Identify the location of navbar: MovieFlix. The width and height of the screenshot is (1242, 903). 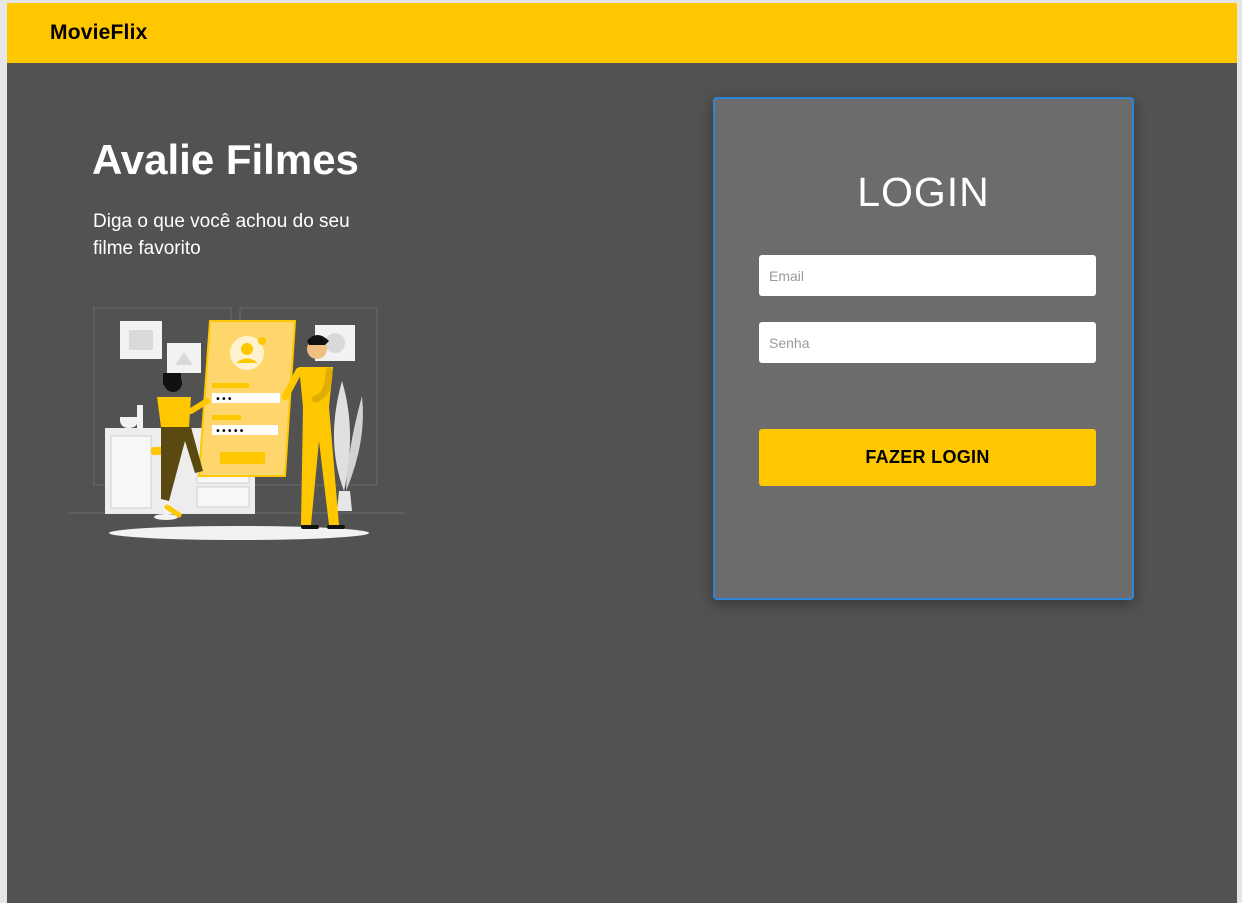
(622, 33).